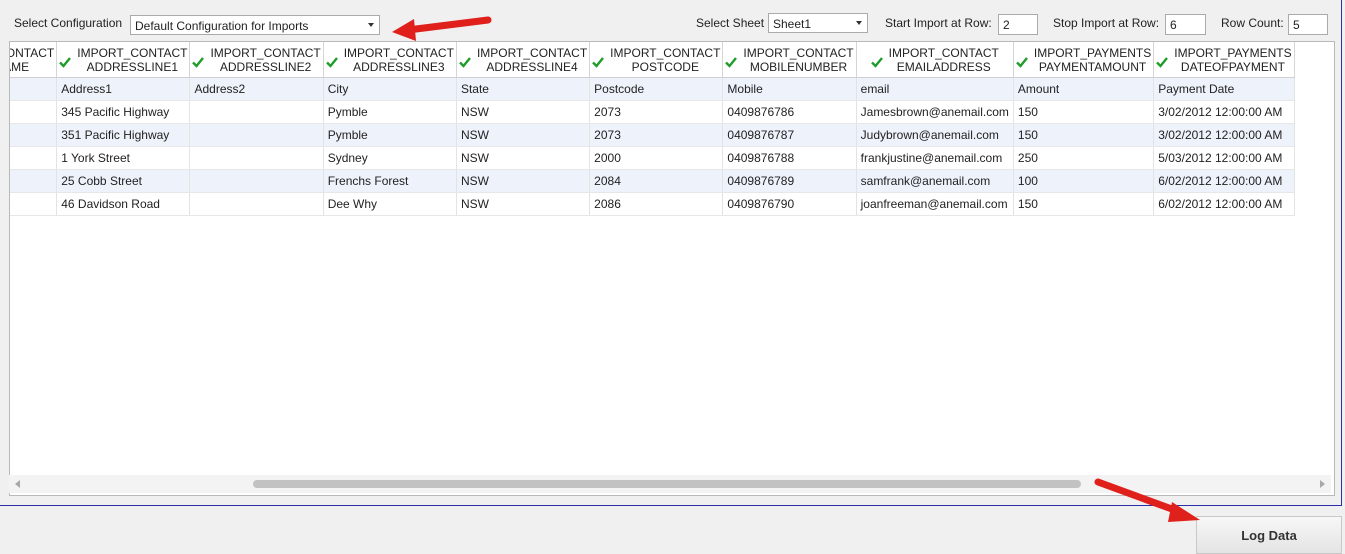  What do you see at coordinates (818, 23) in the screenshot?
I see `sheet-select: Sheet1` at bounding box center [818, 23].